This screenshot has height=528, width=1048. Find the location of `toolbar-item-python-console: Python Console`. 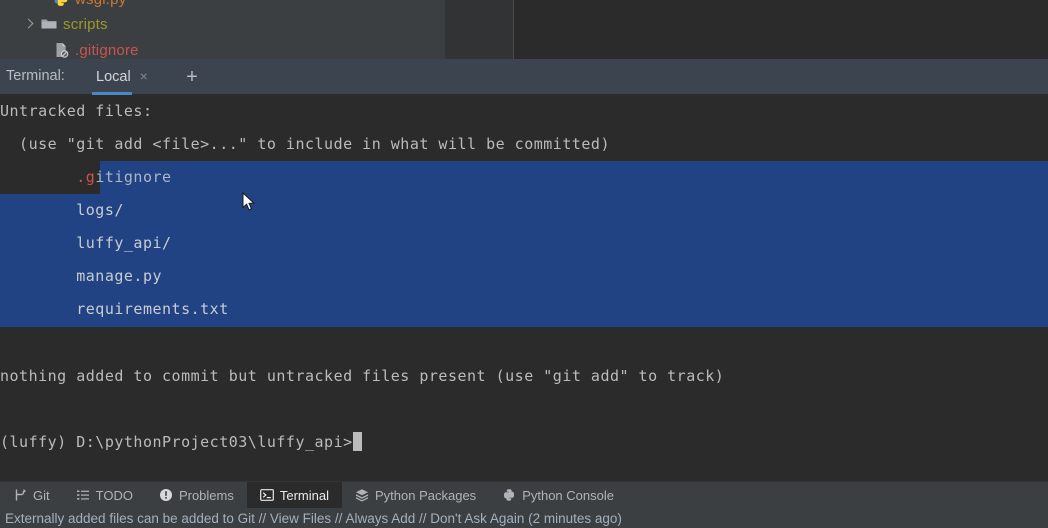

toolbar-item-python-console: Python Console is located at coordinates (558, 495).